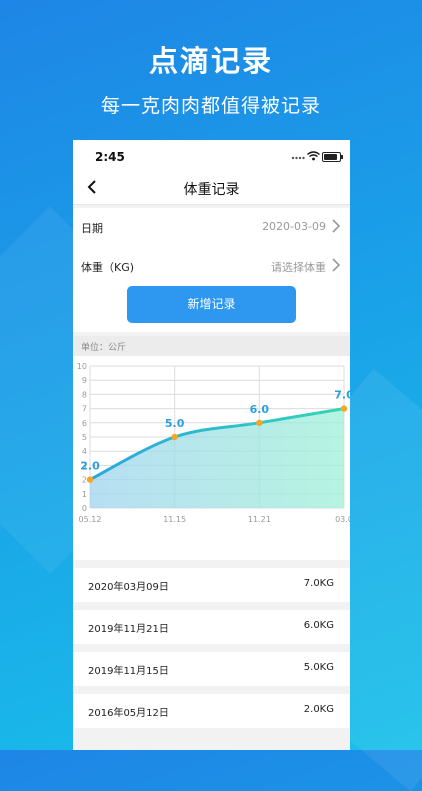 The image size is (422, 791). What do you see at coordinates (259, 519) in the screenshot?
I see `x-tick-label: 11.21` at bounding box center [259, 519].